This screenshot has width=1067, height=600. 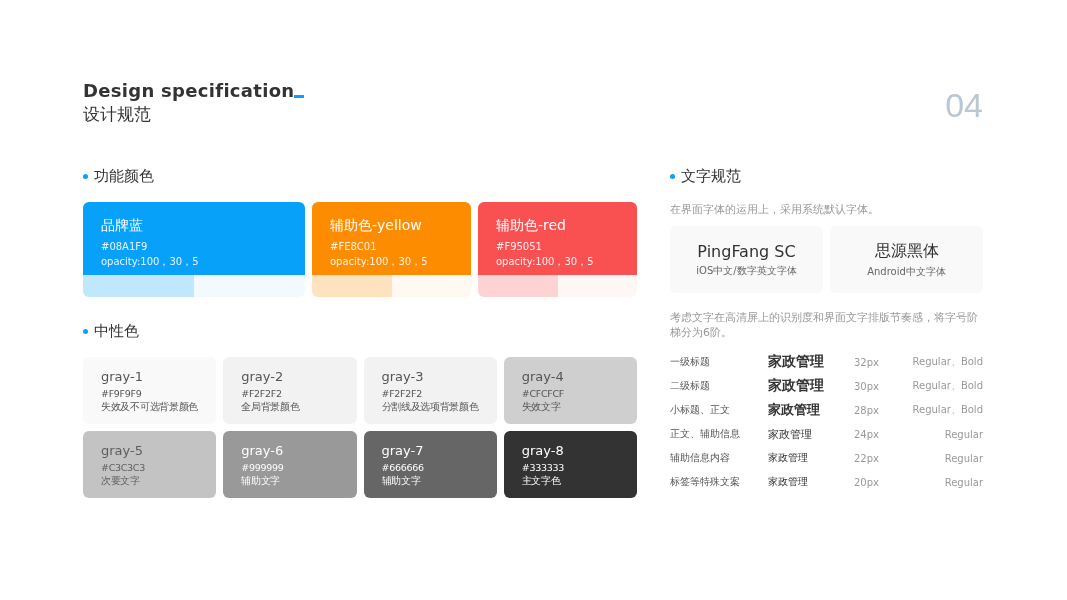 What do you see at coordinates (531, 226) in the screenshot?
I see `color-name: 辅助色-red` at bounding box center [531, 226].